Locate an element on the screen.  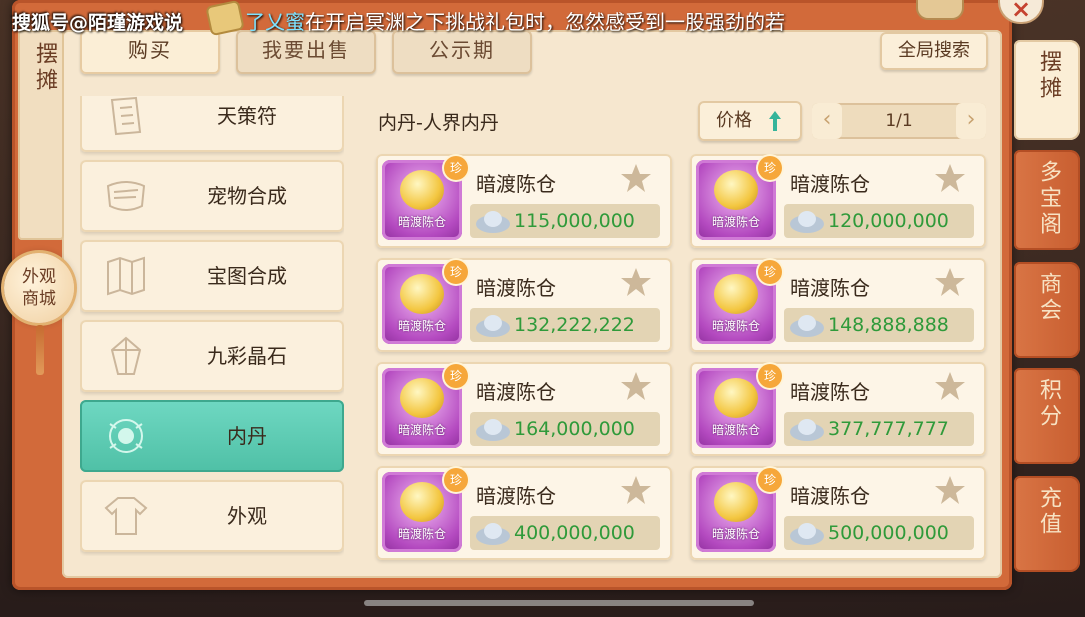
side-tab-points: 积分 is located at coordinates (1047, 416).